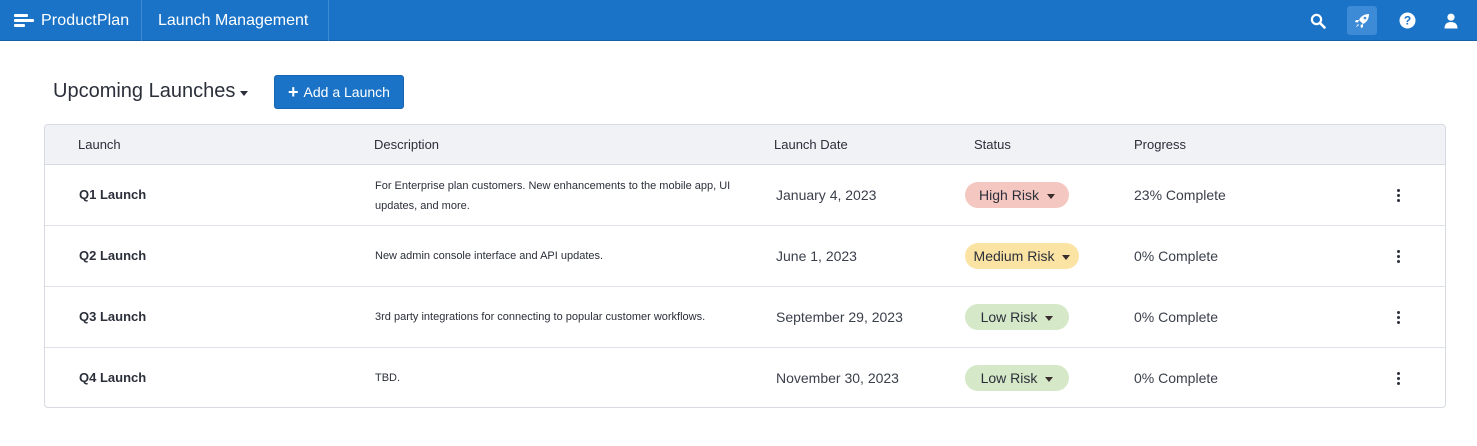  I want to click on launch-date: November 30, 2023, so click(837, 378).